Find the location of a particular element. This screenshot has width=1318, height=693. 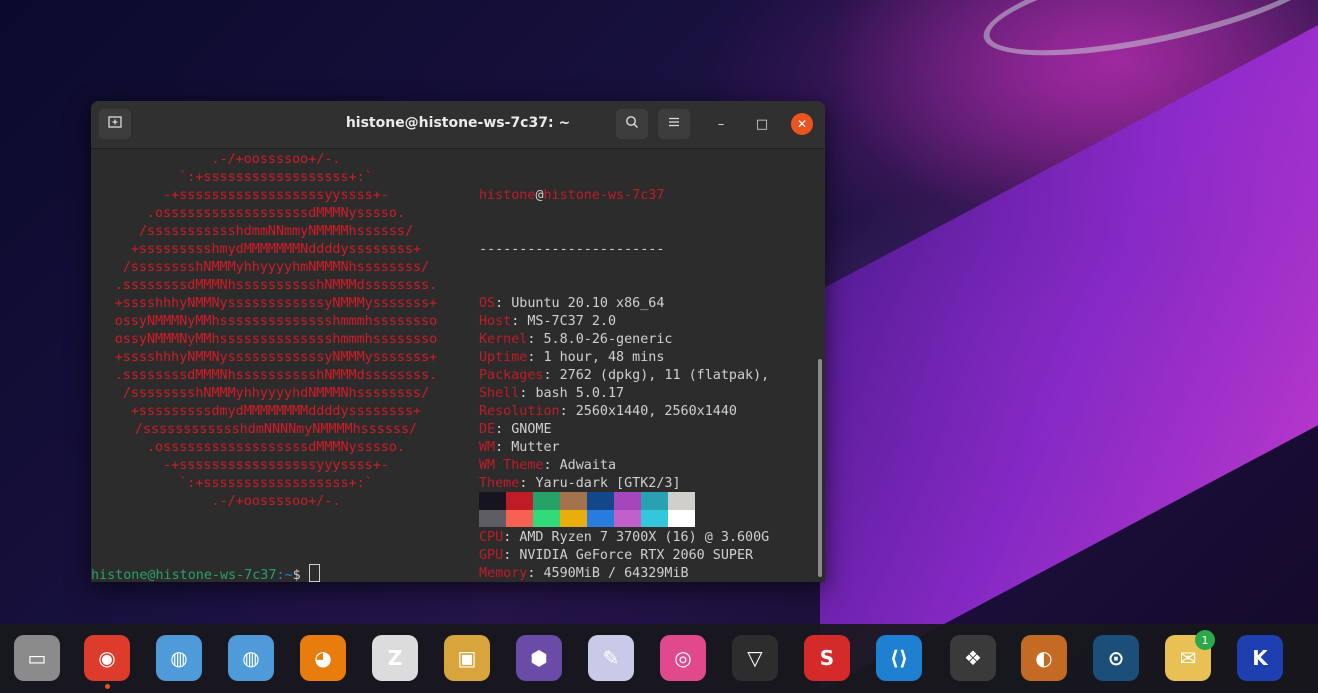

ascii-line: /ssssssssssshdmmNNmmyNMMMMhssssss/ is located at coordinates (276, 231).